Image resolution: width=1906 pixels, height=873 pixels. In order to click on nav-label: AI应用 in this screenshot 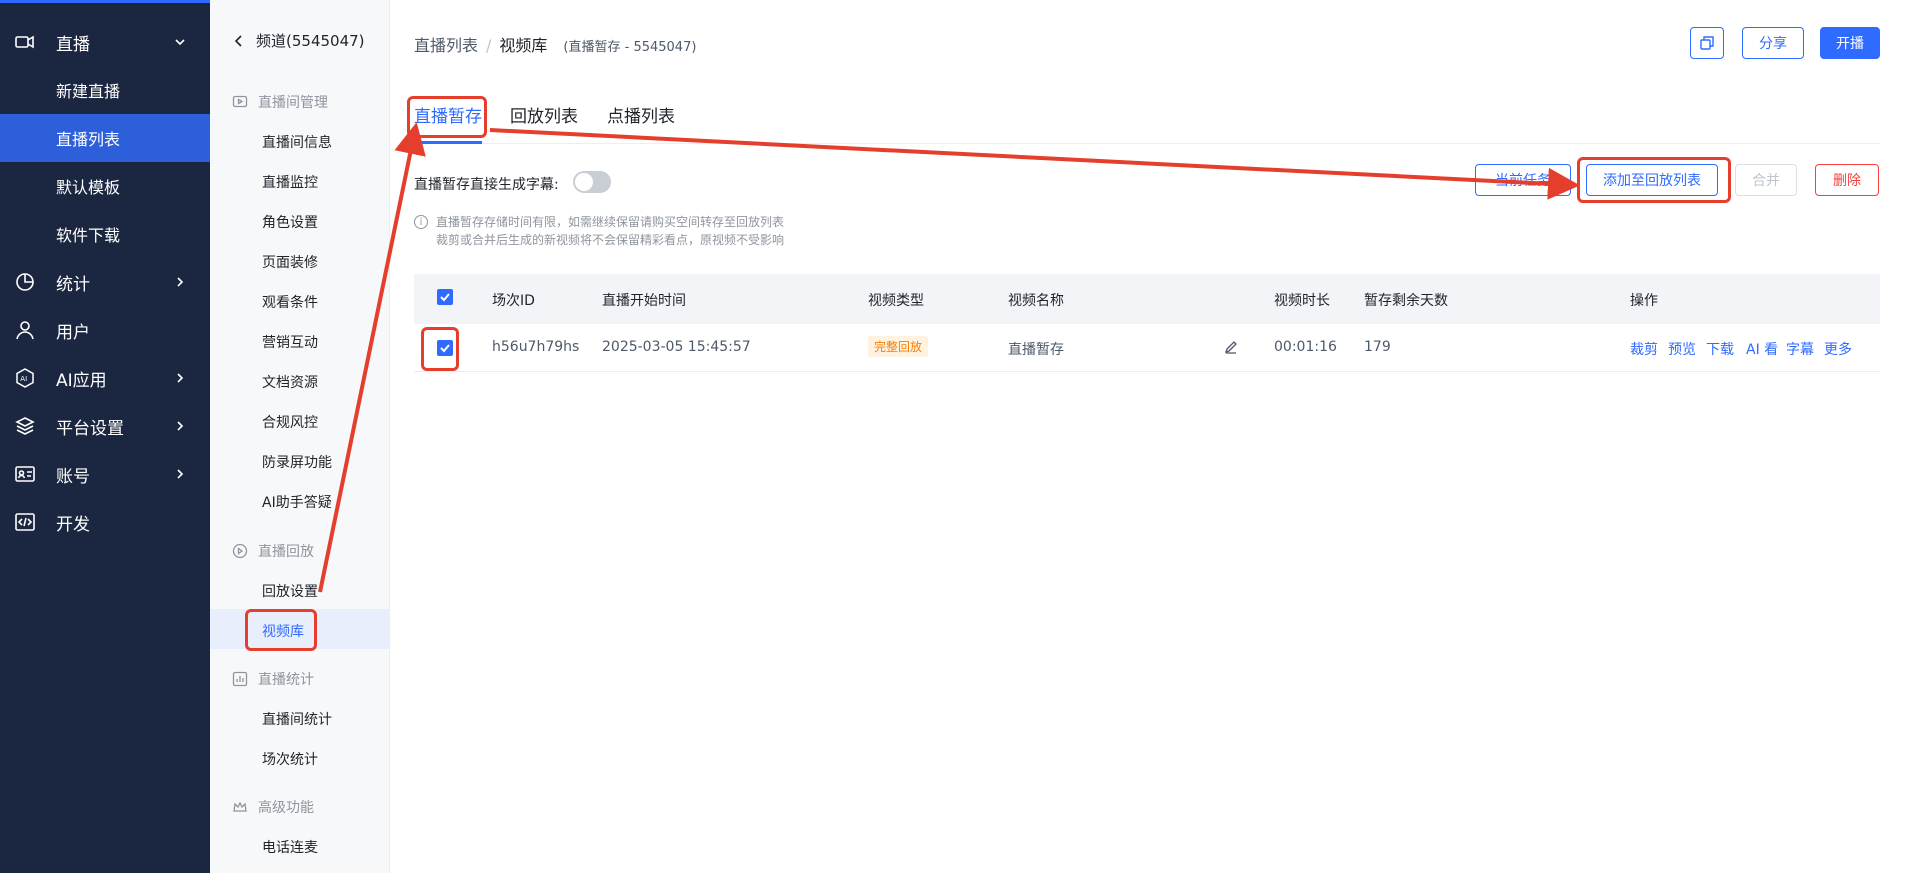, I will do `click(81, 380)`.